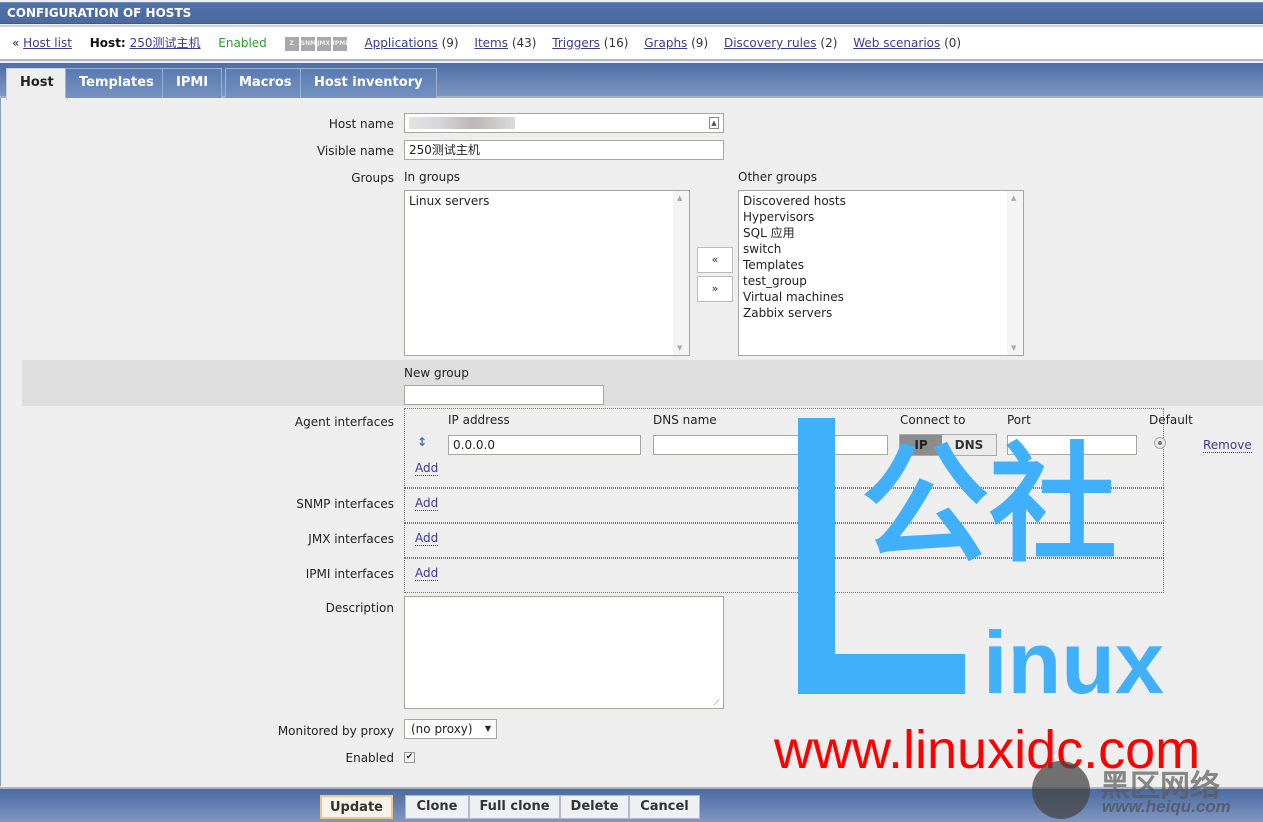 This screenshot has width=1263, height=822. I want to click on blurred-host-name, so click(462, 123).